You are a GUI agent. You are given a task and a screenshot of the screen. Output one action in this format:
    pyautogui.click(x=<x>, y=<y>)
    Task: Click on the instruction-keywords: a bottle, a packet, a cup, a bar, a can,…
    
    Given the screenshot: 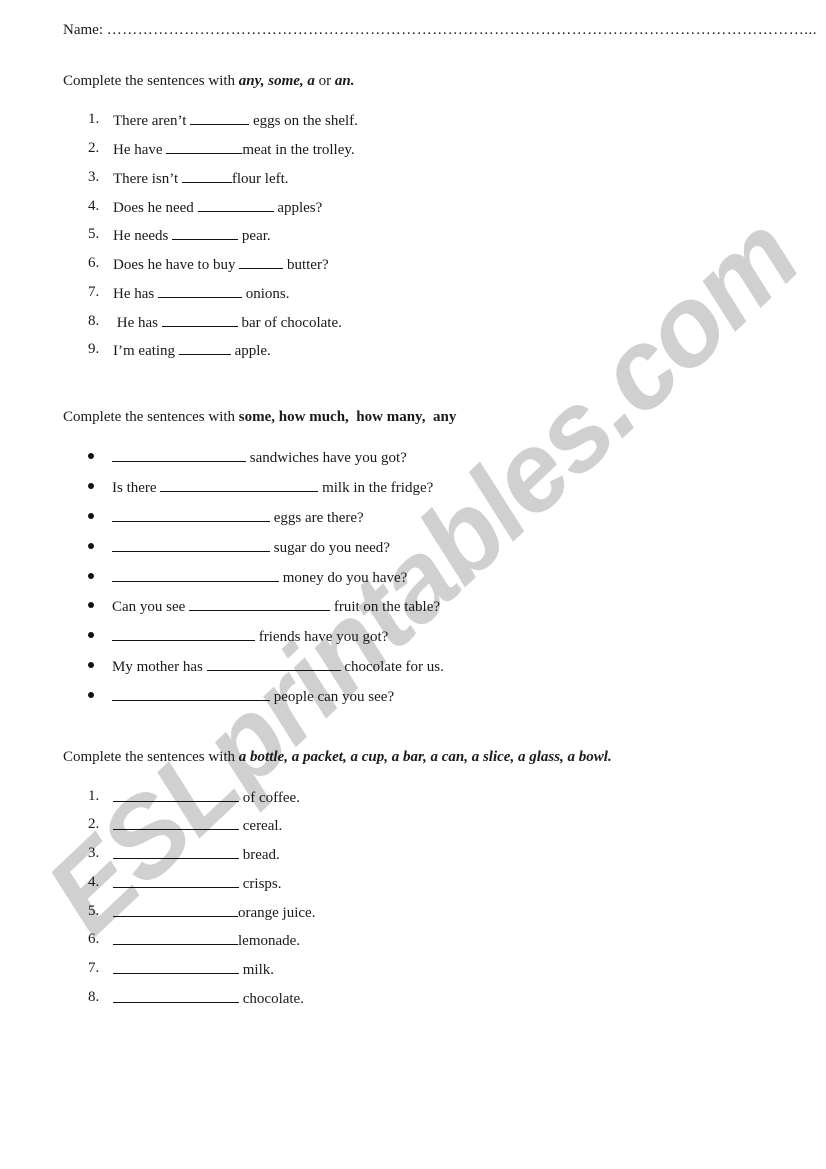 What is the action you would take?
    pyautogui.click(x=425, y=757)
    